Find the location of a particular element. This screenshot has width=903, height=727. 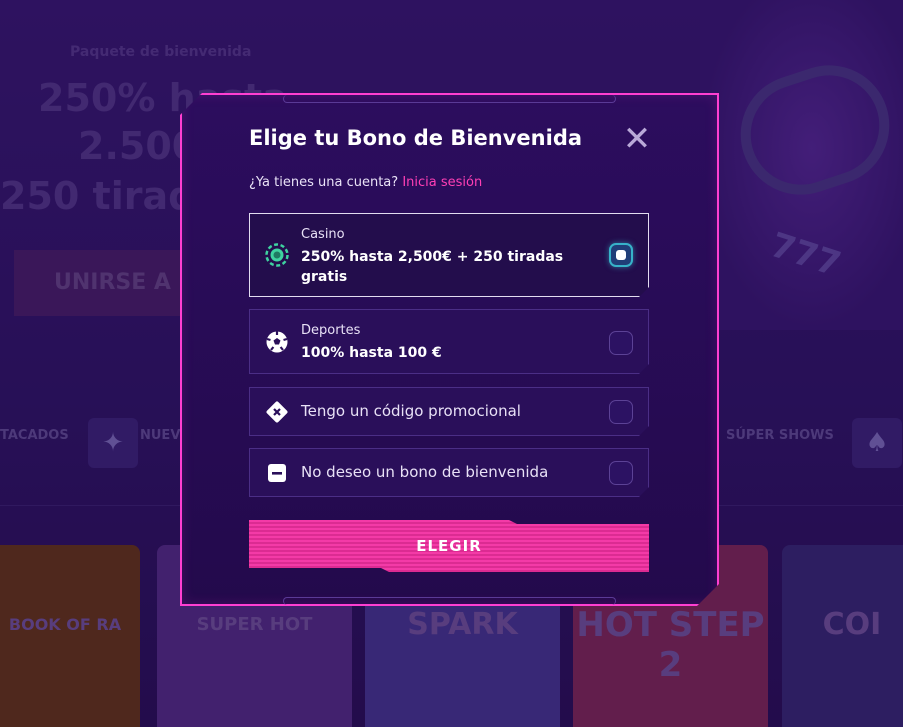

promo-ticket-icon is located at coordinates (277, 412).